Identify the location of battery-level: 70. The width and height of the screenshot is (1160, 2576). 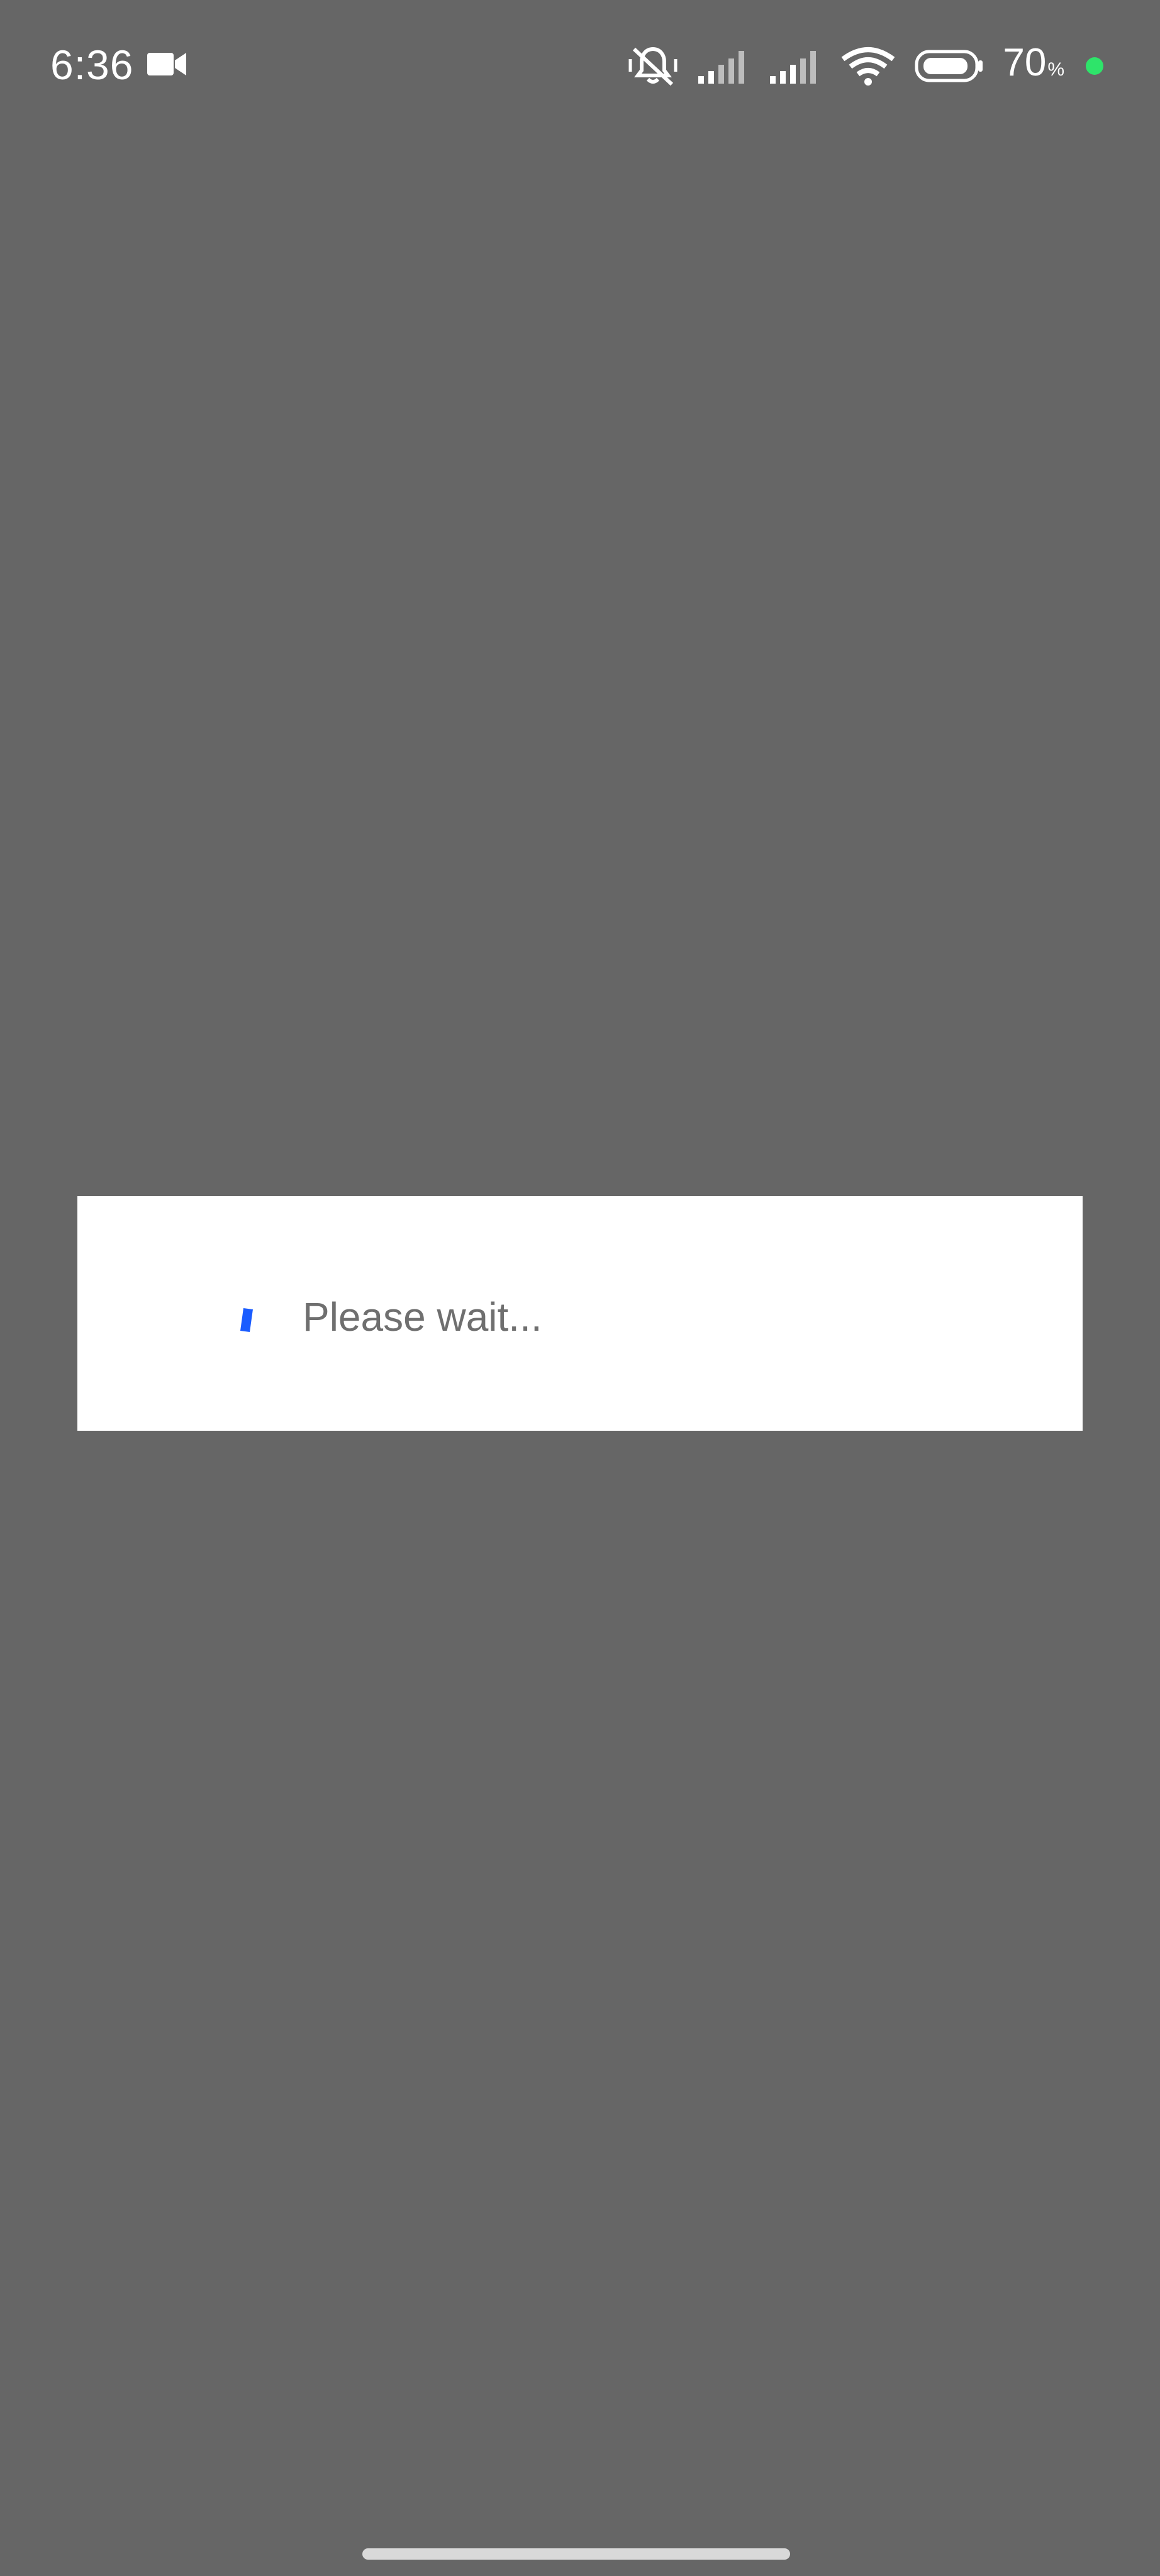
(1025, 62).